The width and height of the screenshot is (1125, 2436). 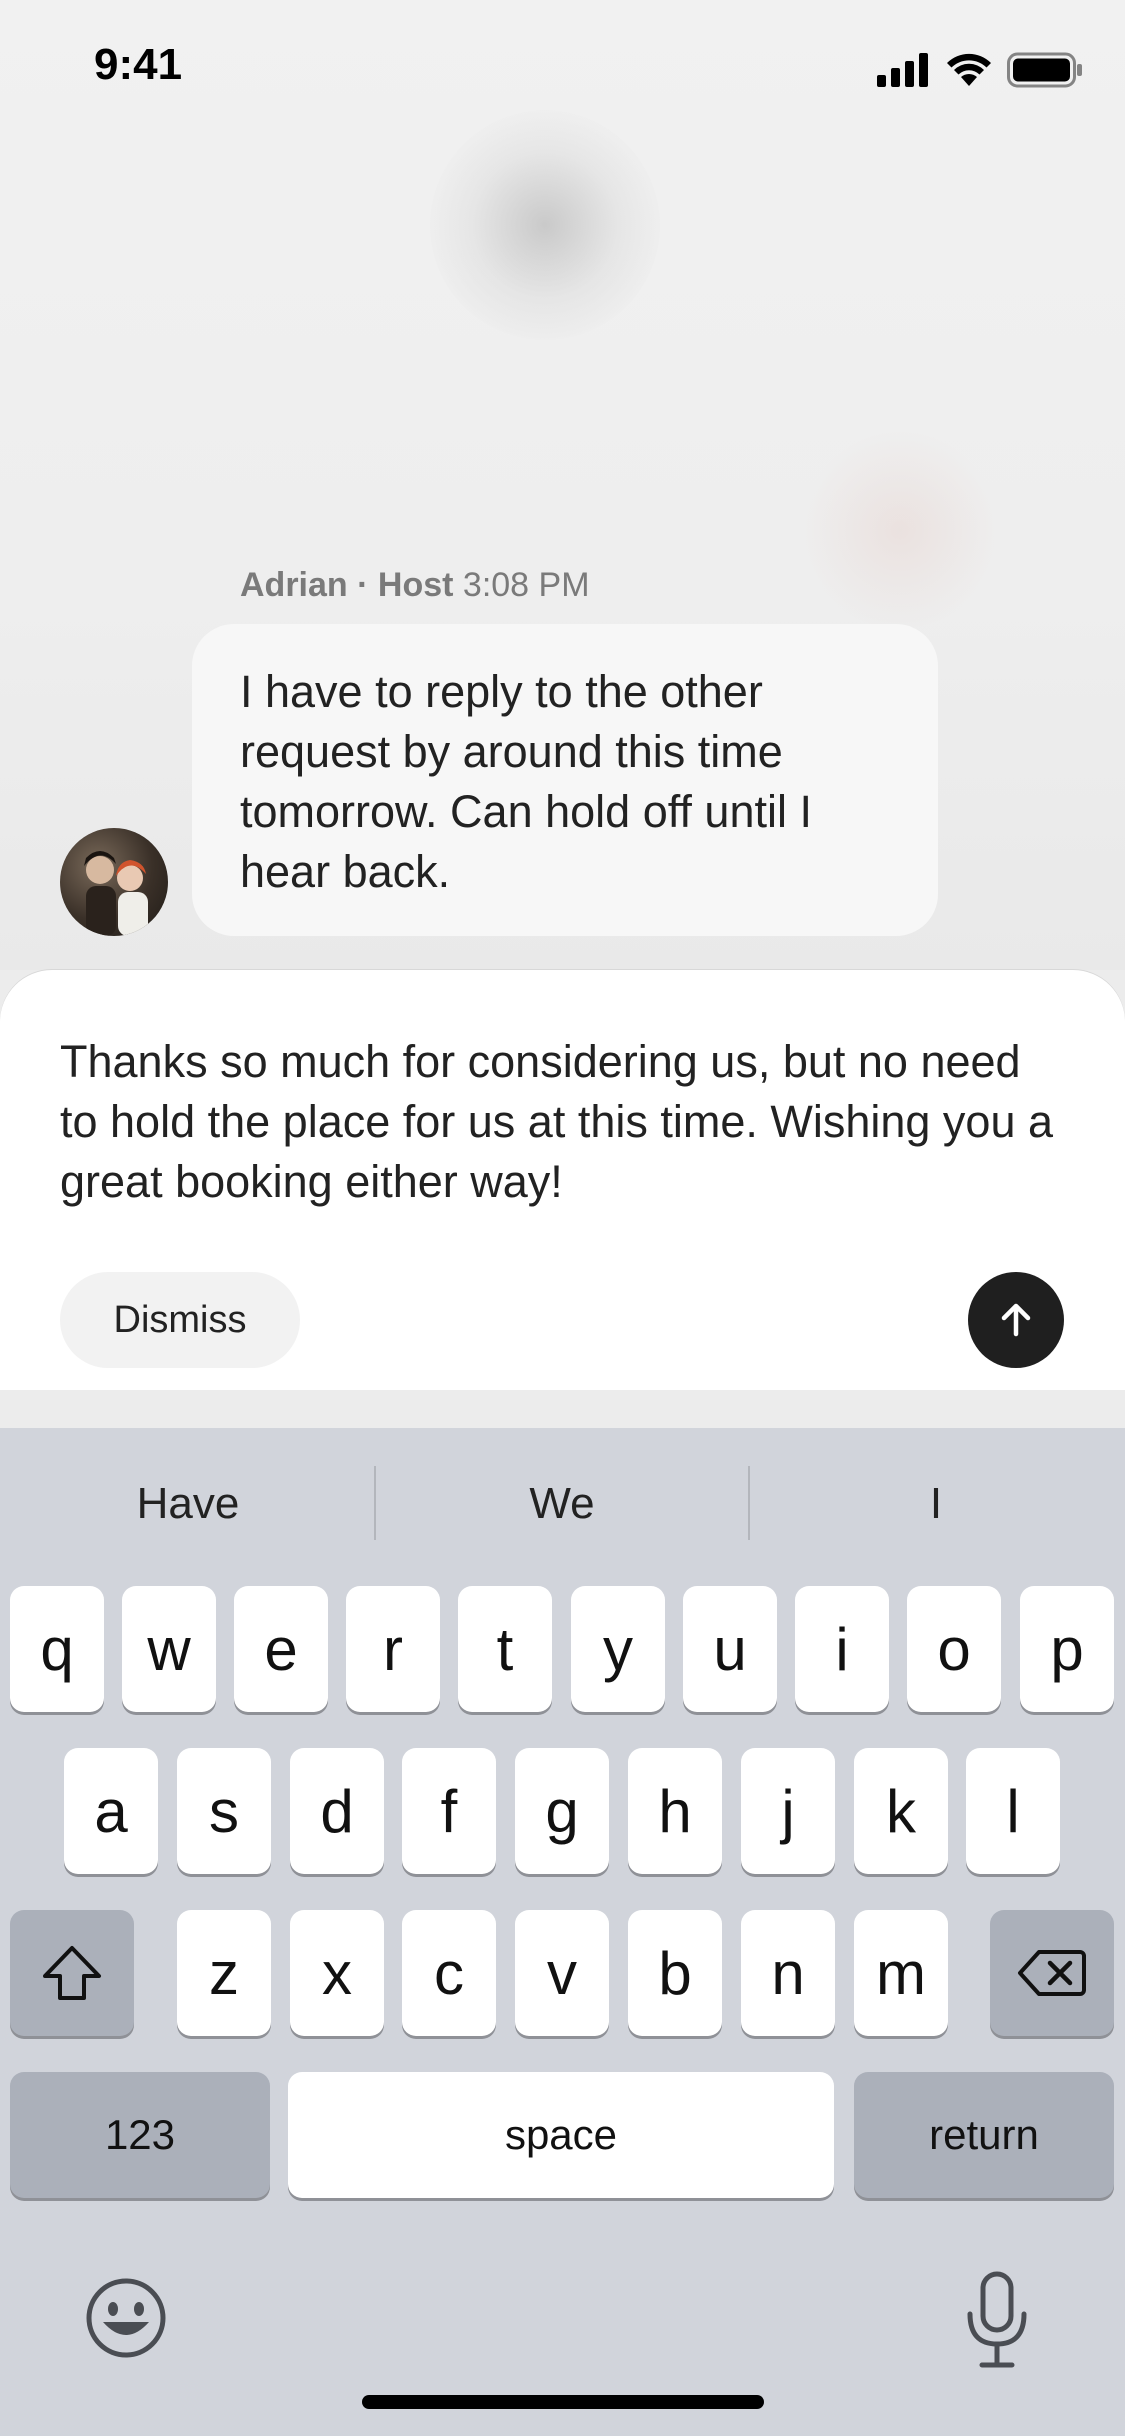 I want to click on key-w: w, so click(x=169, y=1649).